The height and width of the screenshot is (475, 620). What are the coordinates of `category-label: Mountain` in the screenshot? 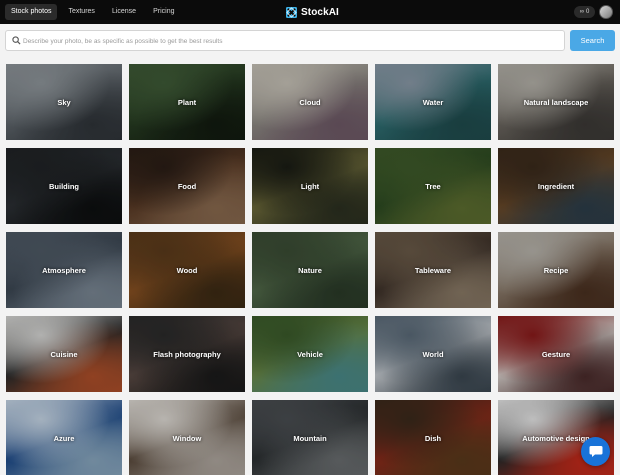 It's located at (310, 438).